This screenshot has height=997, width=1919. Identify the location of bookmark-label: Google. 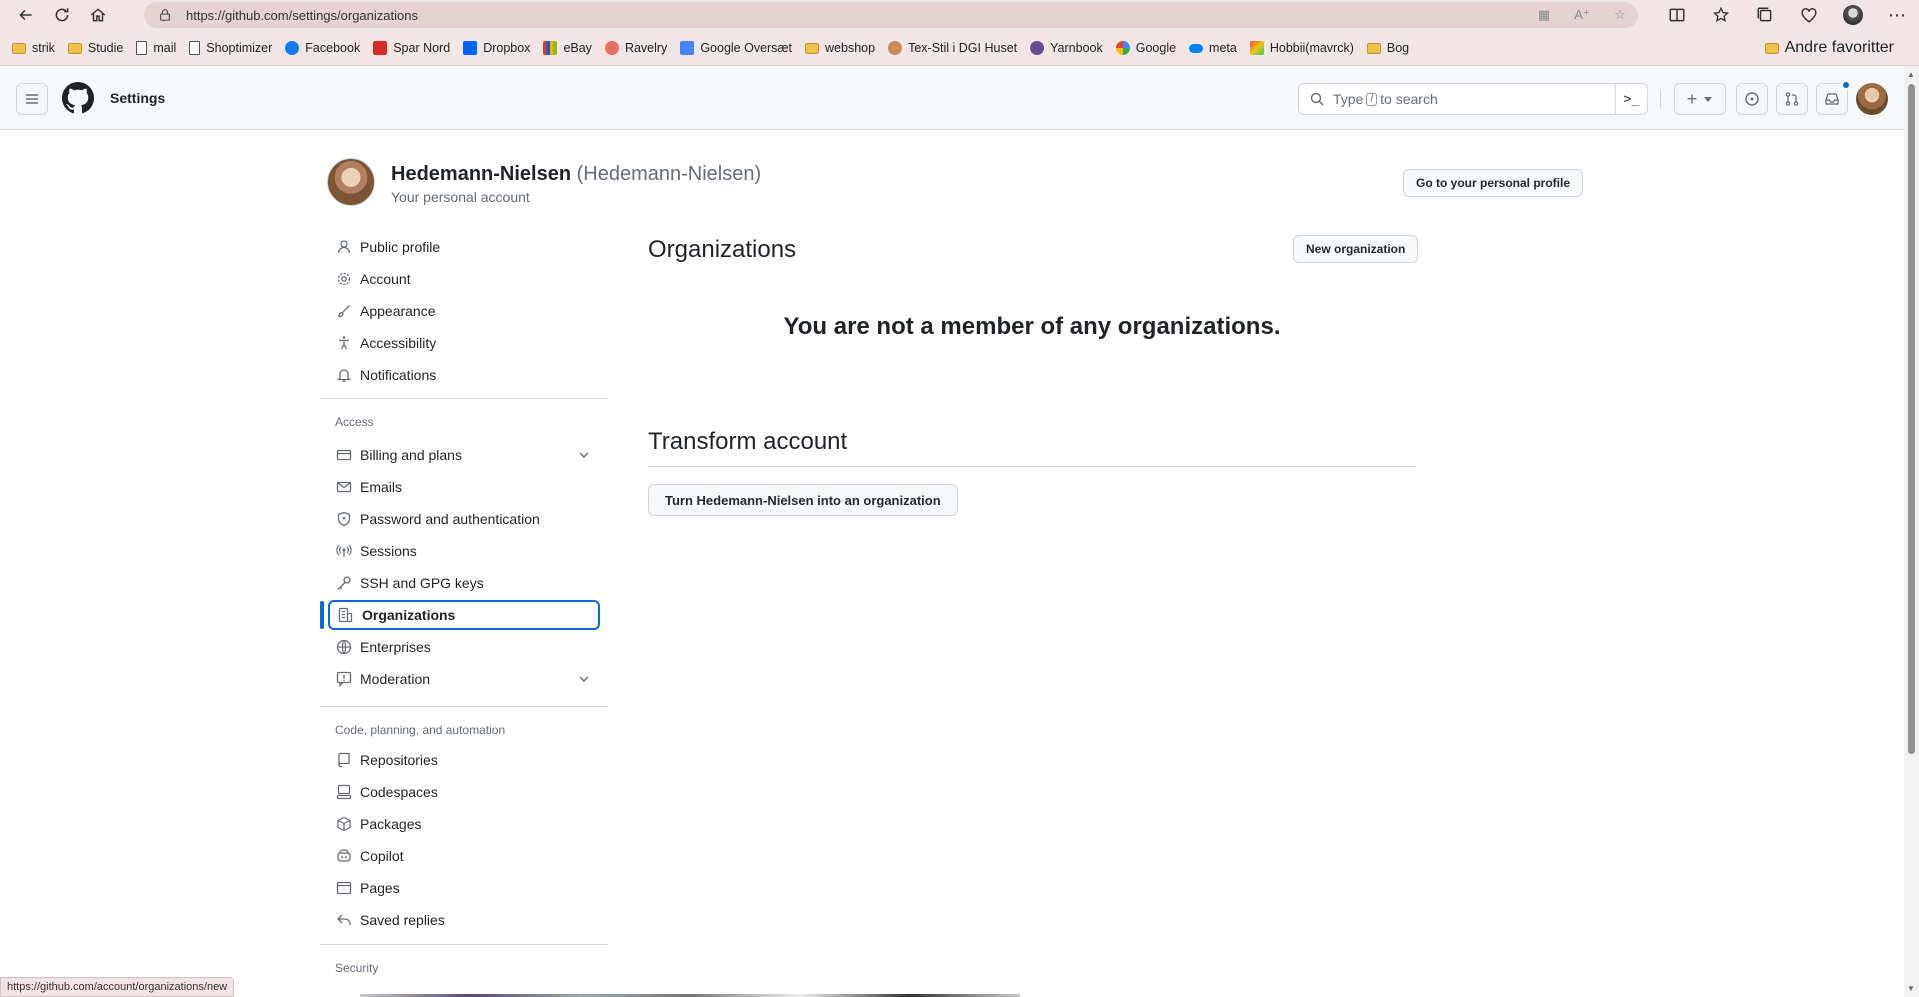
(1156, 48).